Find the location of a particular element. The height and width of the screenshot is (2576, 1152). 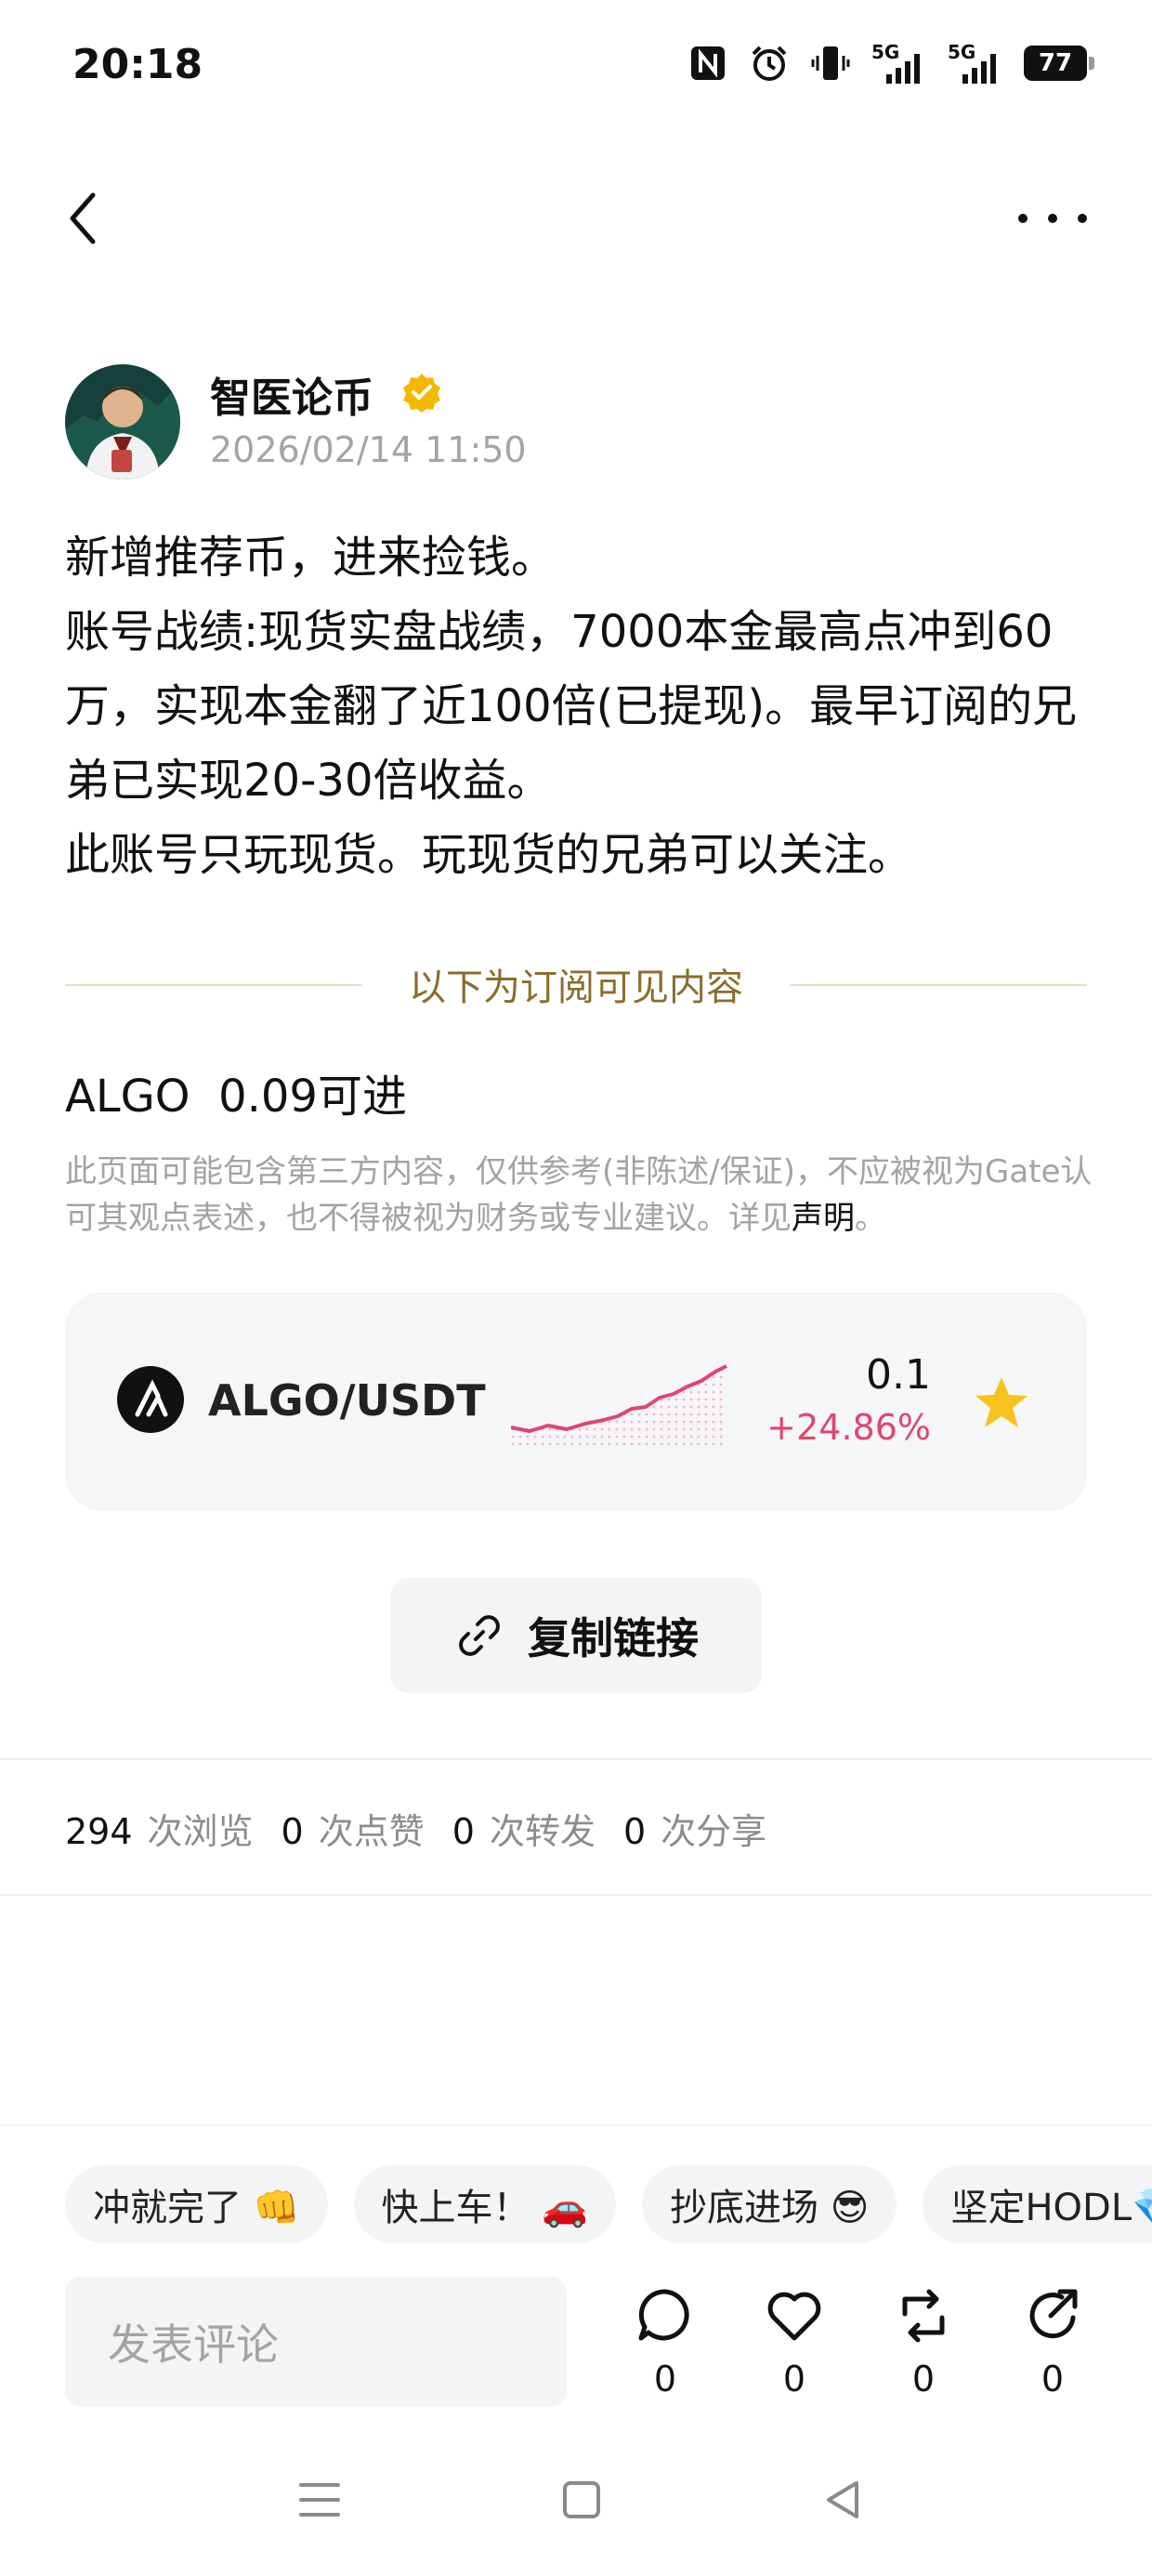

star-icon is located at coordinates (1001, 1403).